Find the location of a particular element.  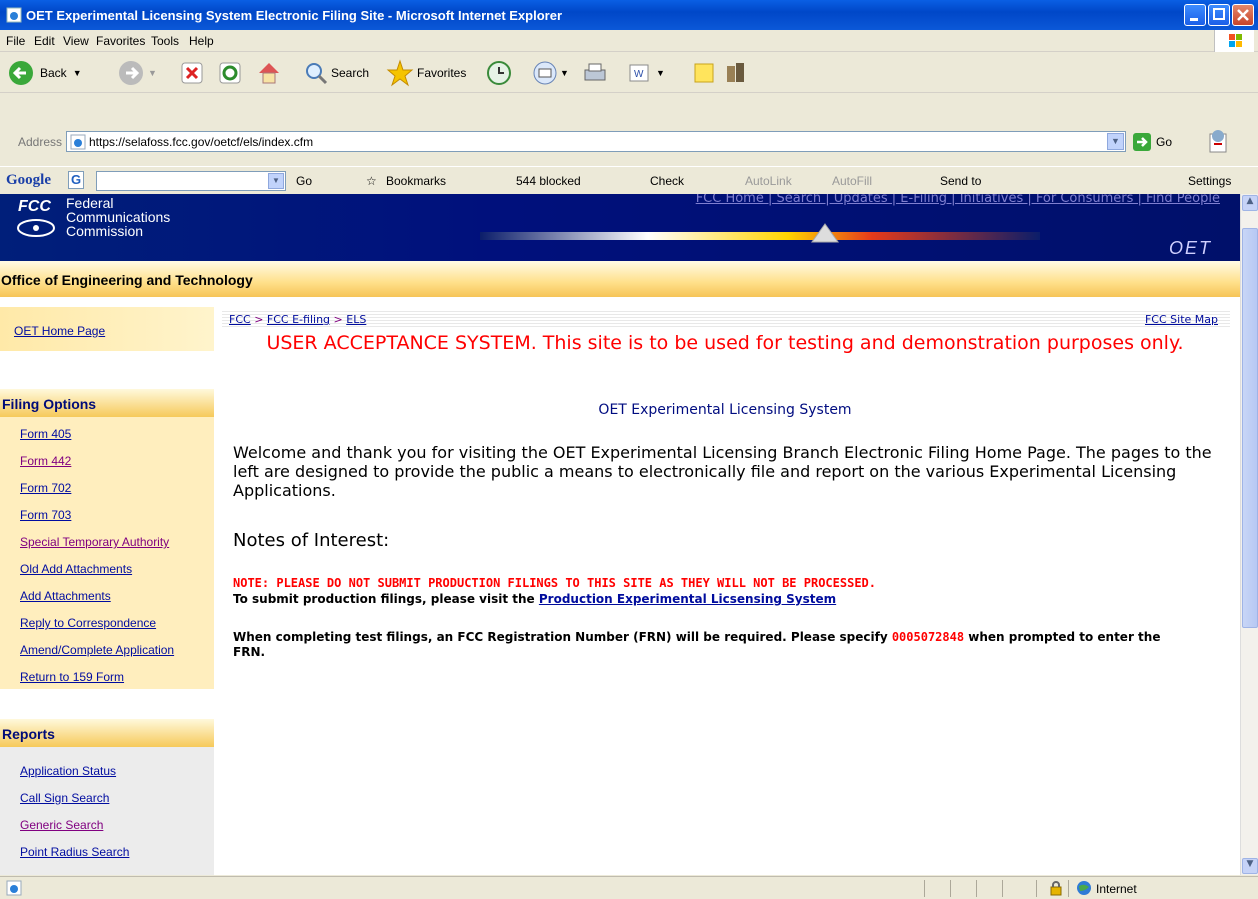

security-zone: Internet is located at coordinates (1116, 889).